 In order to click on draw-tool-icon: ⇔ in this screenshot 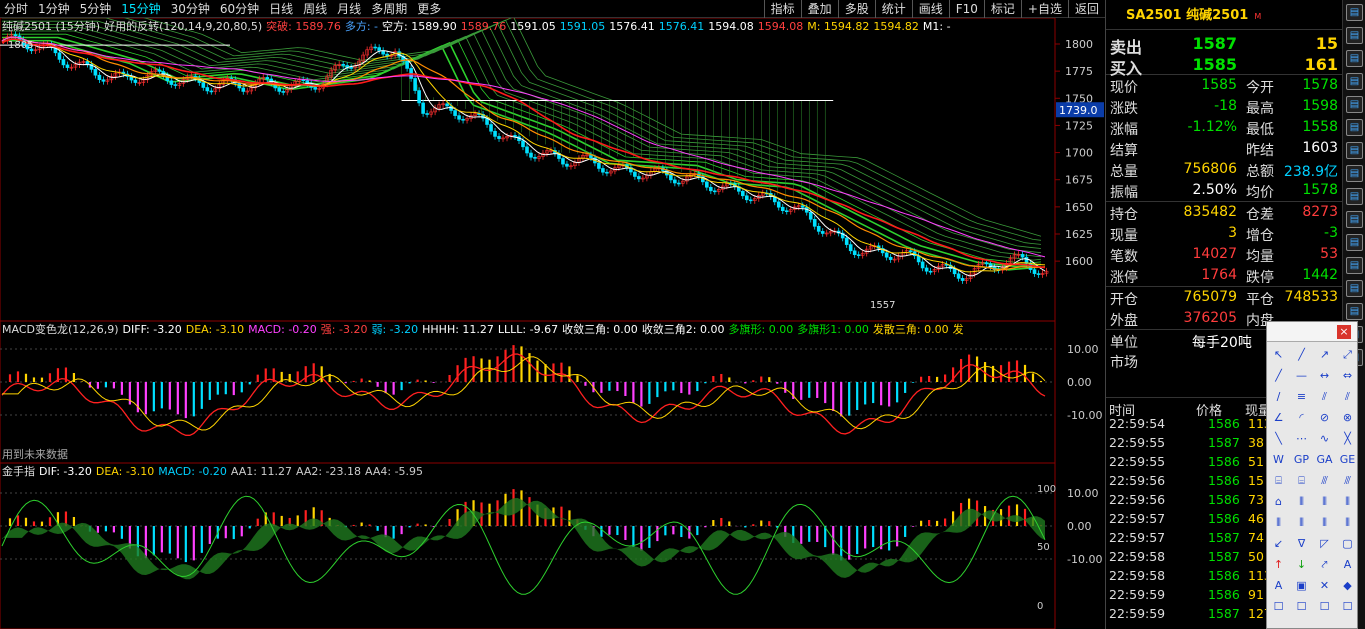, I will do `click(1347, 375)`.